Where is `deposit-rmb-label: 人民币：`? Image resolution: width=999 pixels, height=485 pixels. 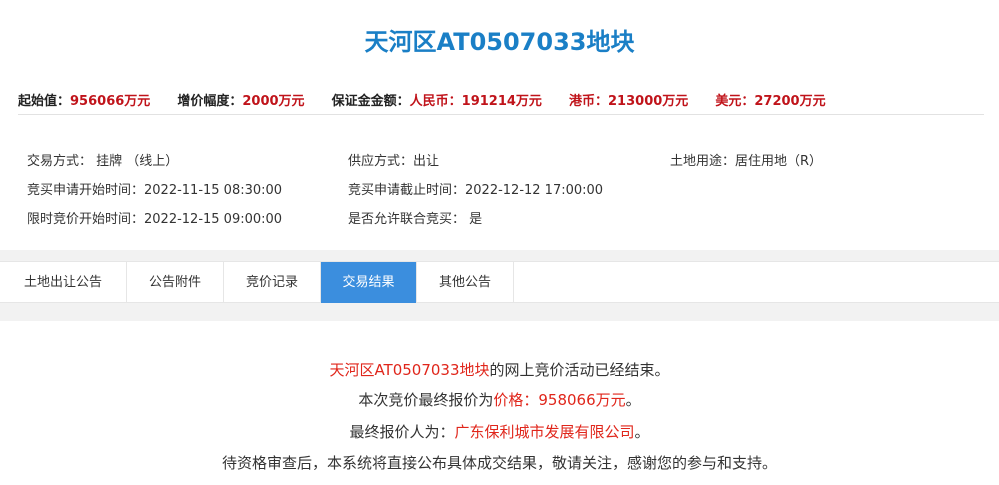
deposit-rmb-label: 人民币： is located at coordinates (435, 101).